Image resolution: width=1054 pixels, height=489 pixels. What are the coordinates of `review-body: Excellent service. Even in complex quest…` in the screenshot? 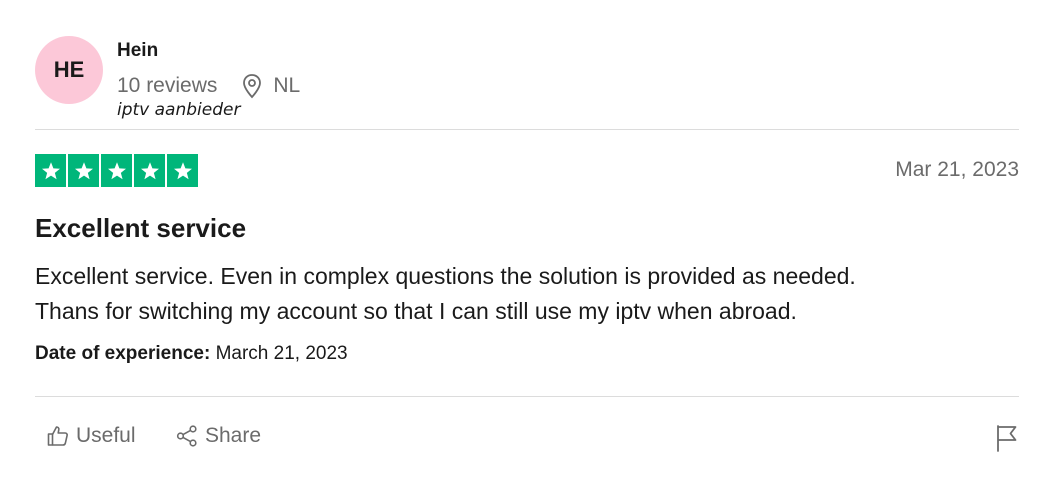 It's located at (530, 294).